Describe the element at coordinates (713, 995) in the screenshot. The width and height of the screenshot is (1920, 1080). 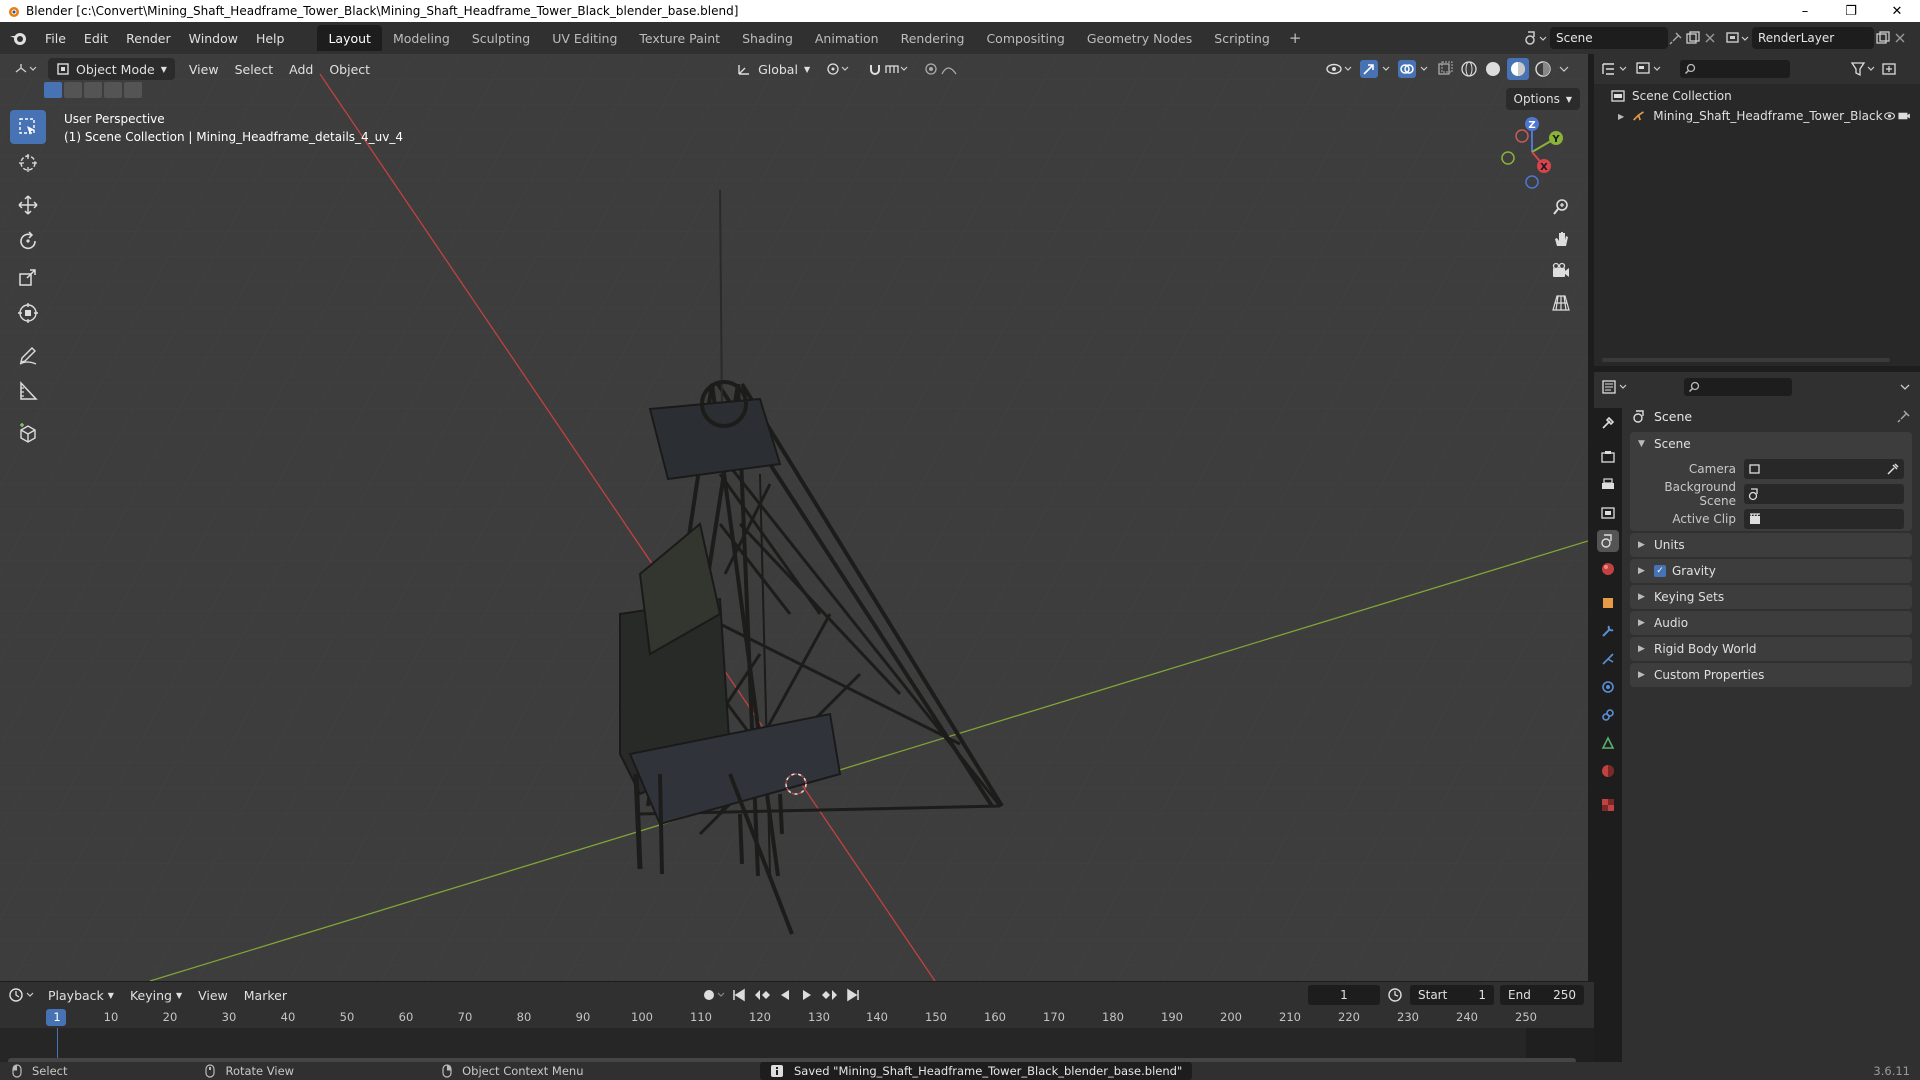
I see `record-icon` at that location.